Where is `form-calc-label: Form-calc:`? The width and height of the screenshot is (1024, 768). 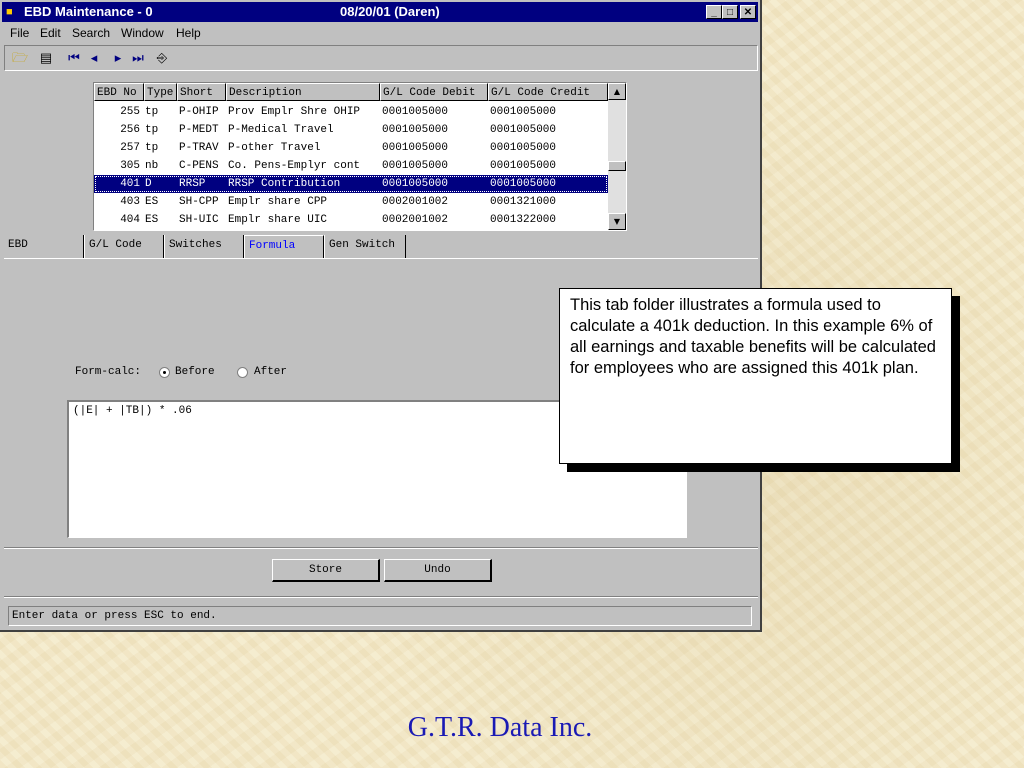
form-calc-label: Form-calc: is located at coordinates (108, 372).